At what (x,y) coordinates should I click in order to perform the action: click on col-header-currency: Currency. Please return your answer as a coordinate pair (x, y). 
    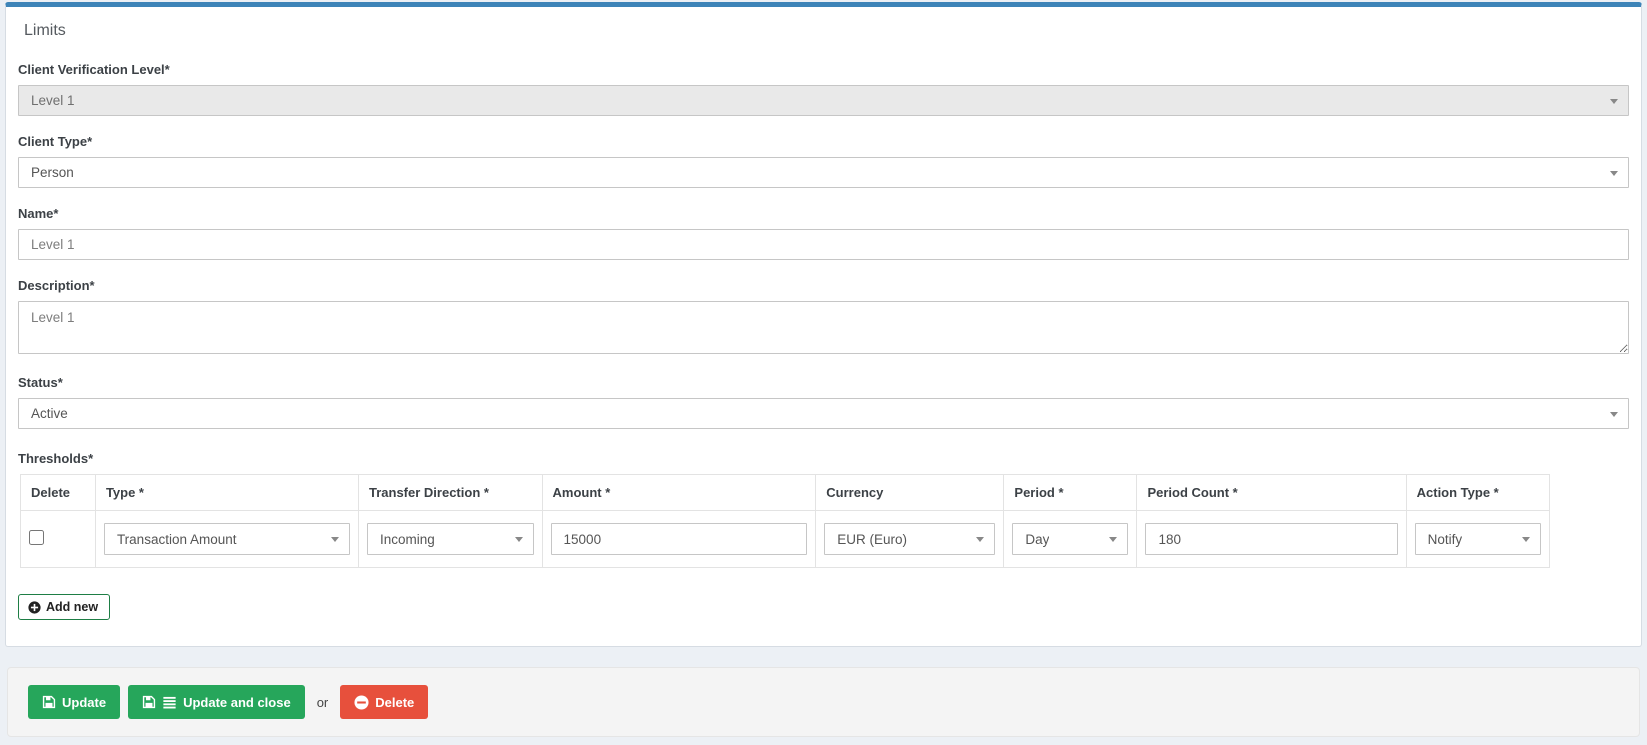
    Looking at the image, I should click on (910, 492).